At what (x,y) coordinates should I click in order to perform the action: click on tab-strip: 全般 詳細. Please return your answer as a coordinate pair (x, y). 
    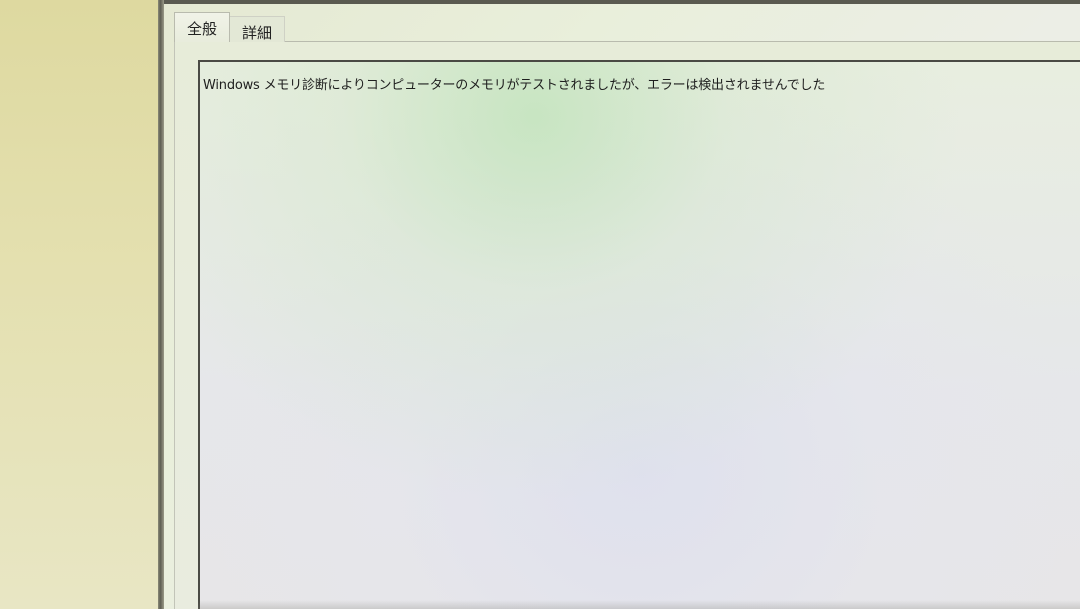
    Looking at the image, I should click on (230, 27).